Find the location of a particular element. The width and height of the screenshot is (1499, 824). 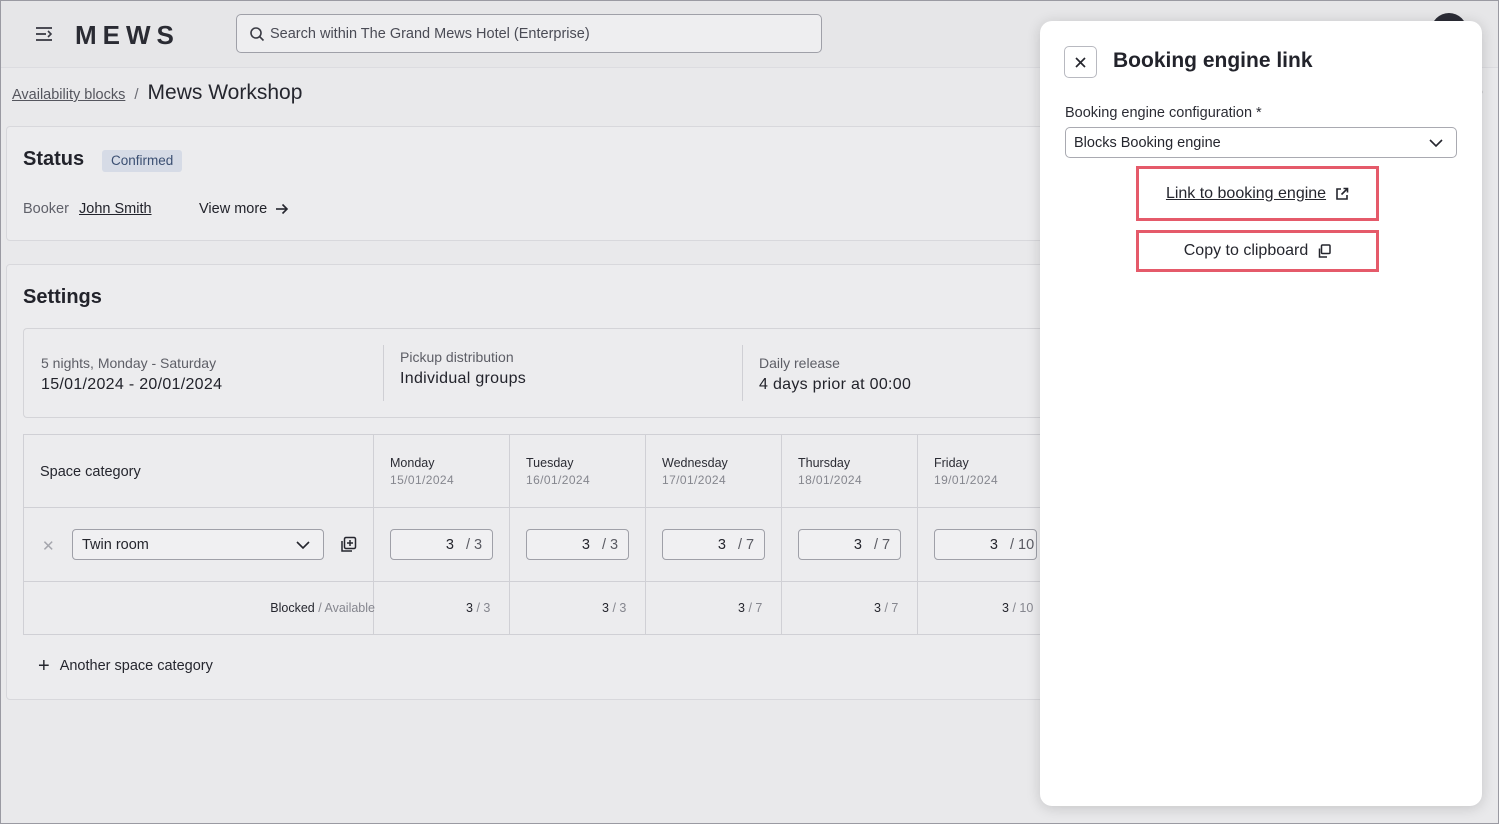

day-date: 18/01/2024 is located at coordinates (830, 480).